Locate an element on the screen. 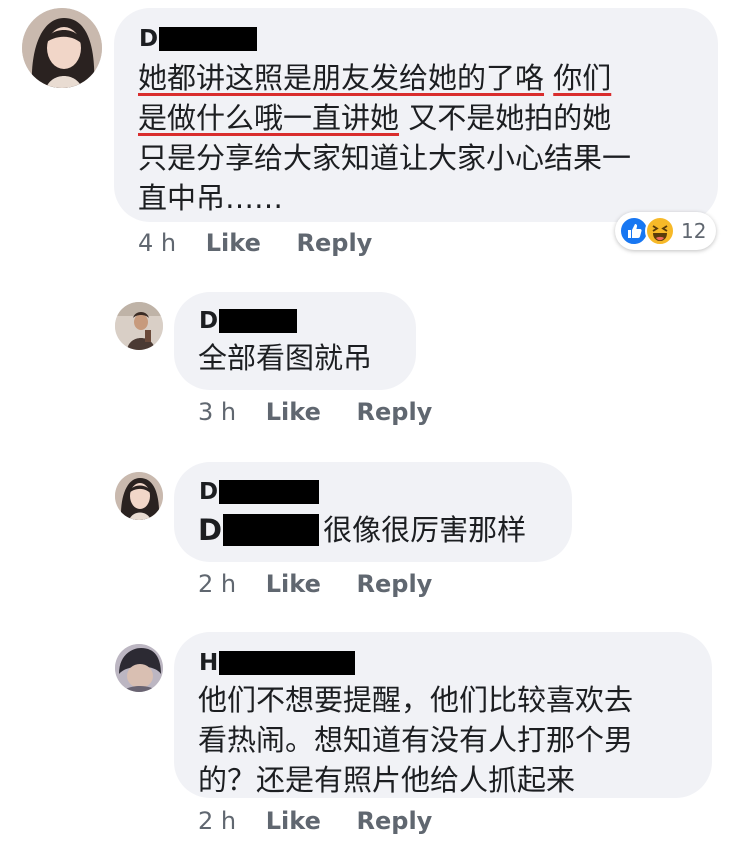  comment-line: 是做什么哦一直讲她 又不是她拍的她 is located at coordinates (375, 118).